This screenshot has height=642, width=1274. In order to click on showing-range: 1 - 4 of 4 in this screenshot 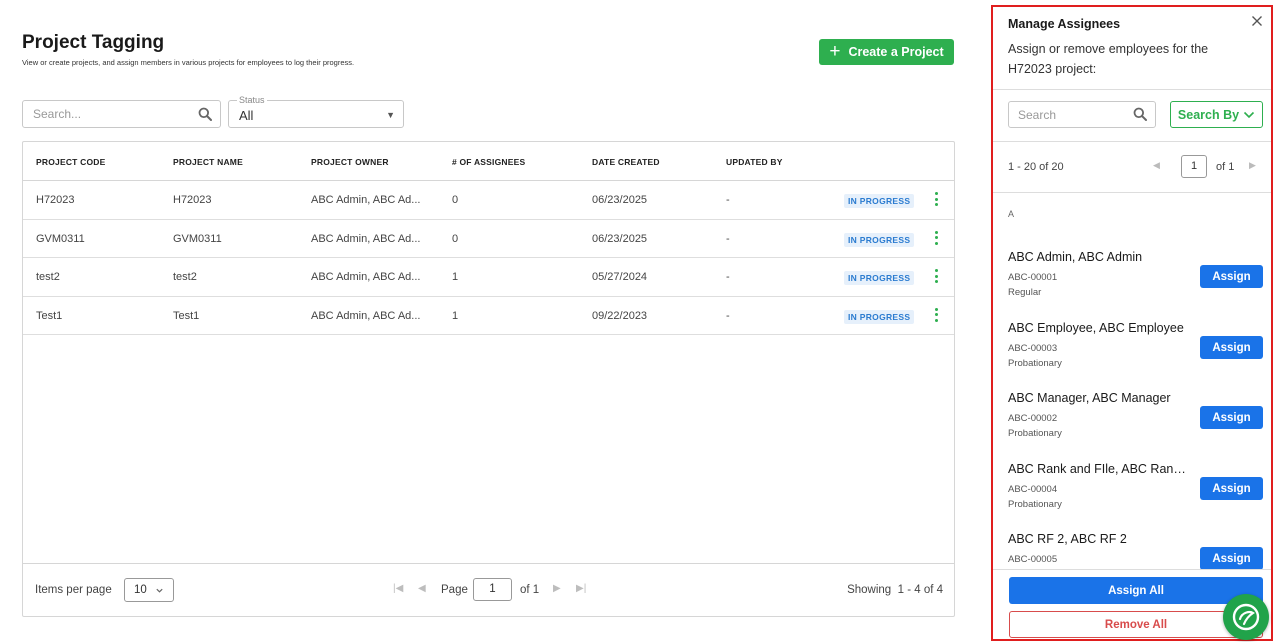, I will do `click(920, 590)`.